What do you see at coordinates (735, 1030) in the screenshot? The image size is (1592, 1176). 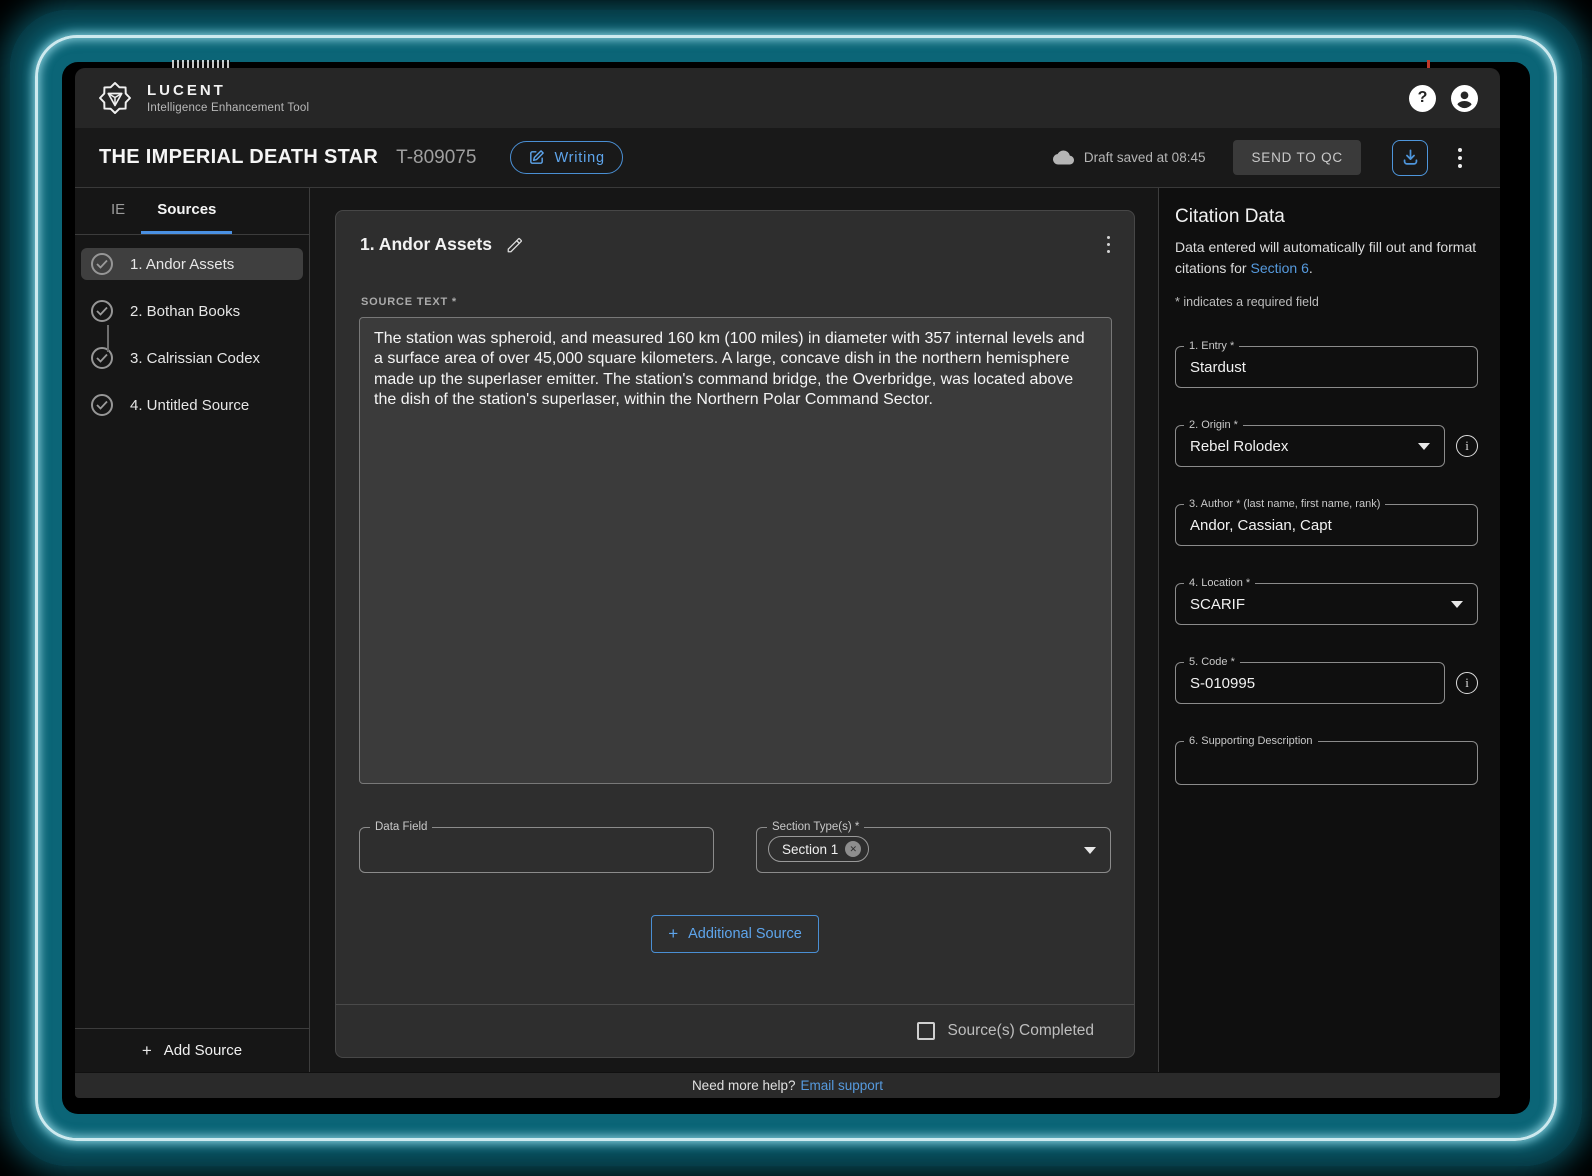 I see `card-footer: Source(s) Completed` at bounding box center [735, 1030].